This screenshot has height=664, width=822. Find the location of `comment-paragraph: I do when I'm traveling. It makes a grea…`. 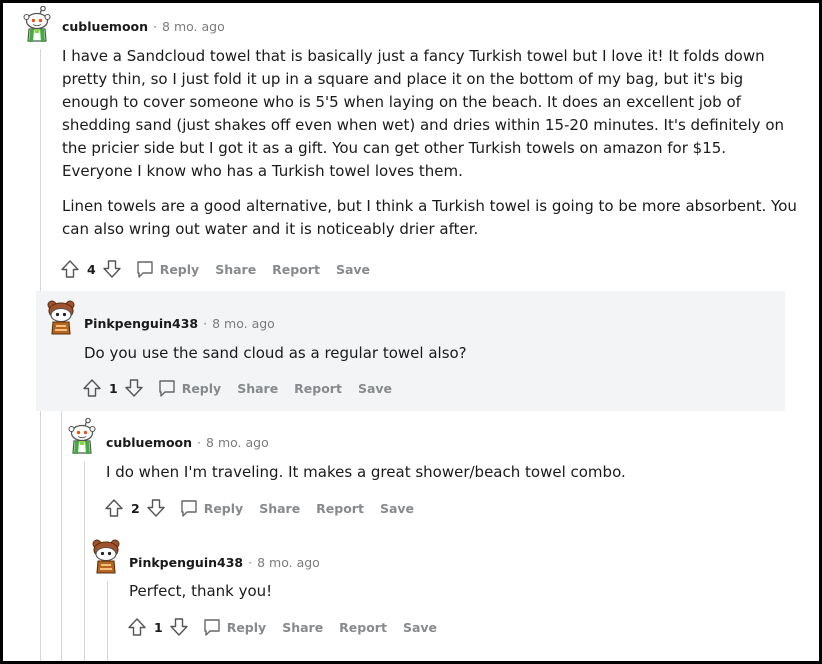

comment-paragraph: I do when I'm traveling. It makes a grea… is located at coordinates (366, 472).